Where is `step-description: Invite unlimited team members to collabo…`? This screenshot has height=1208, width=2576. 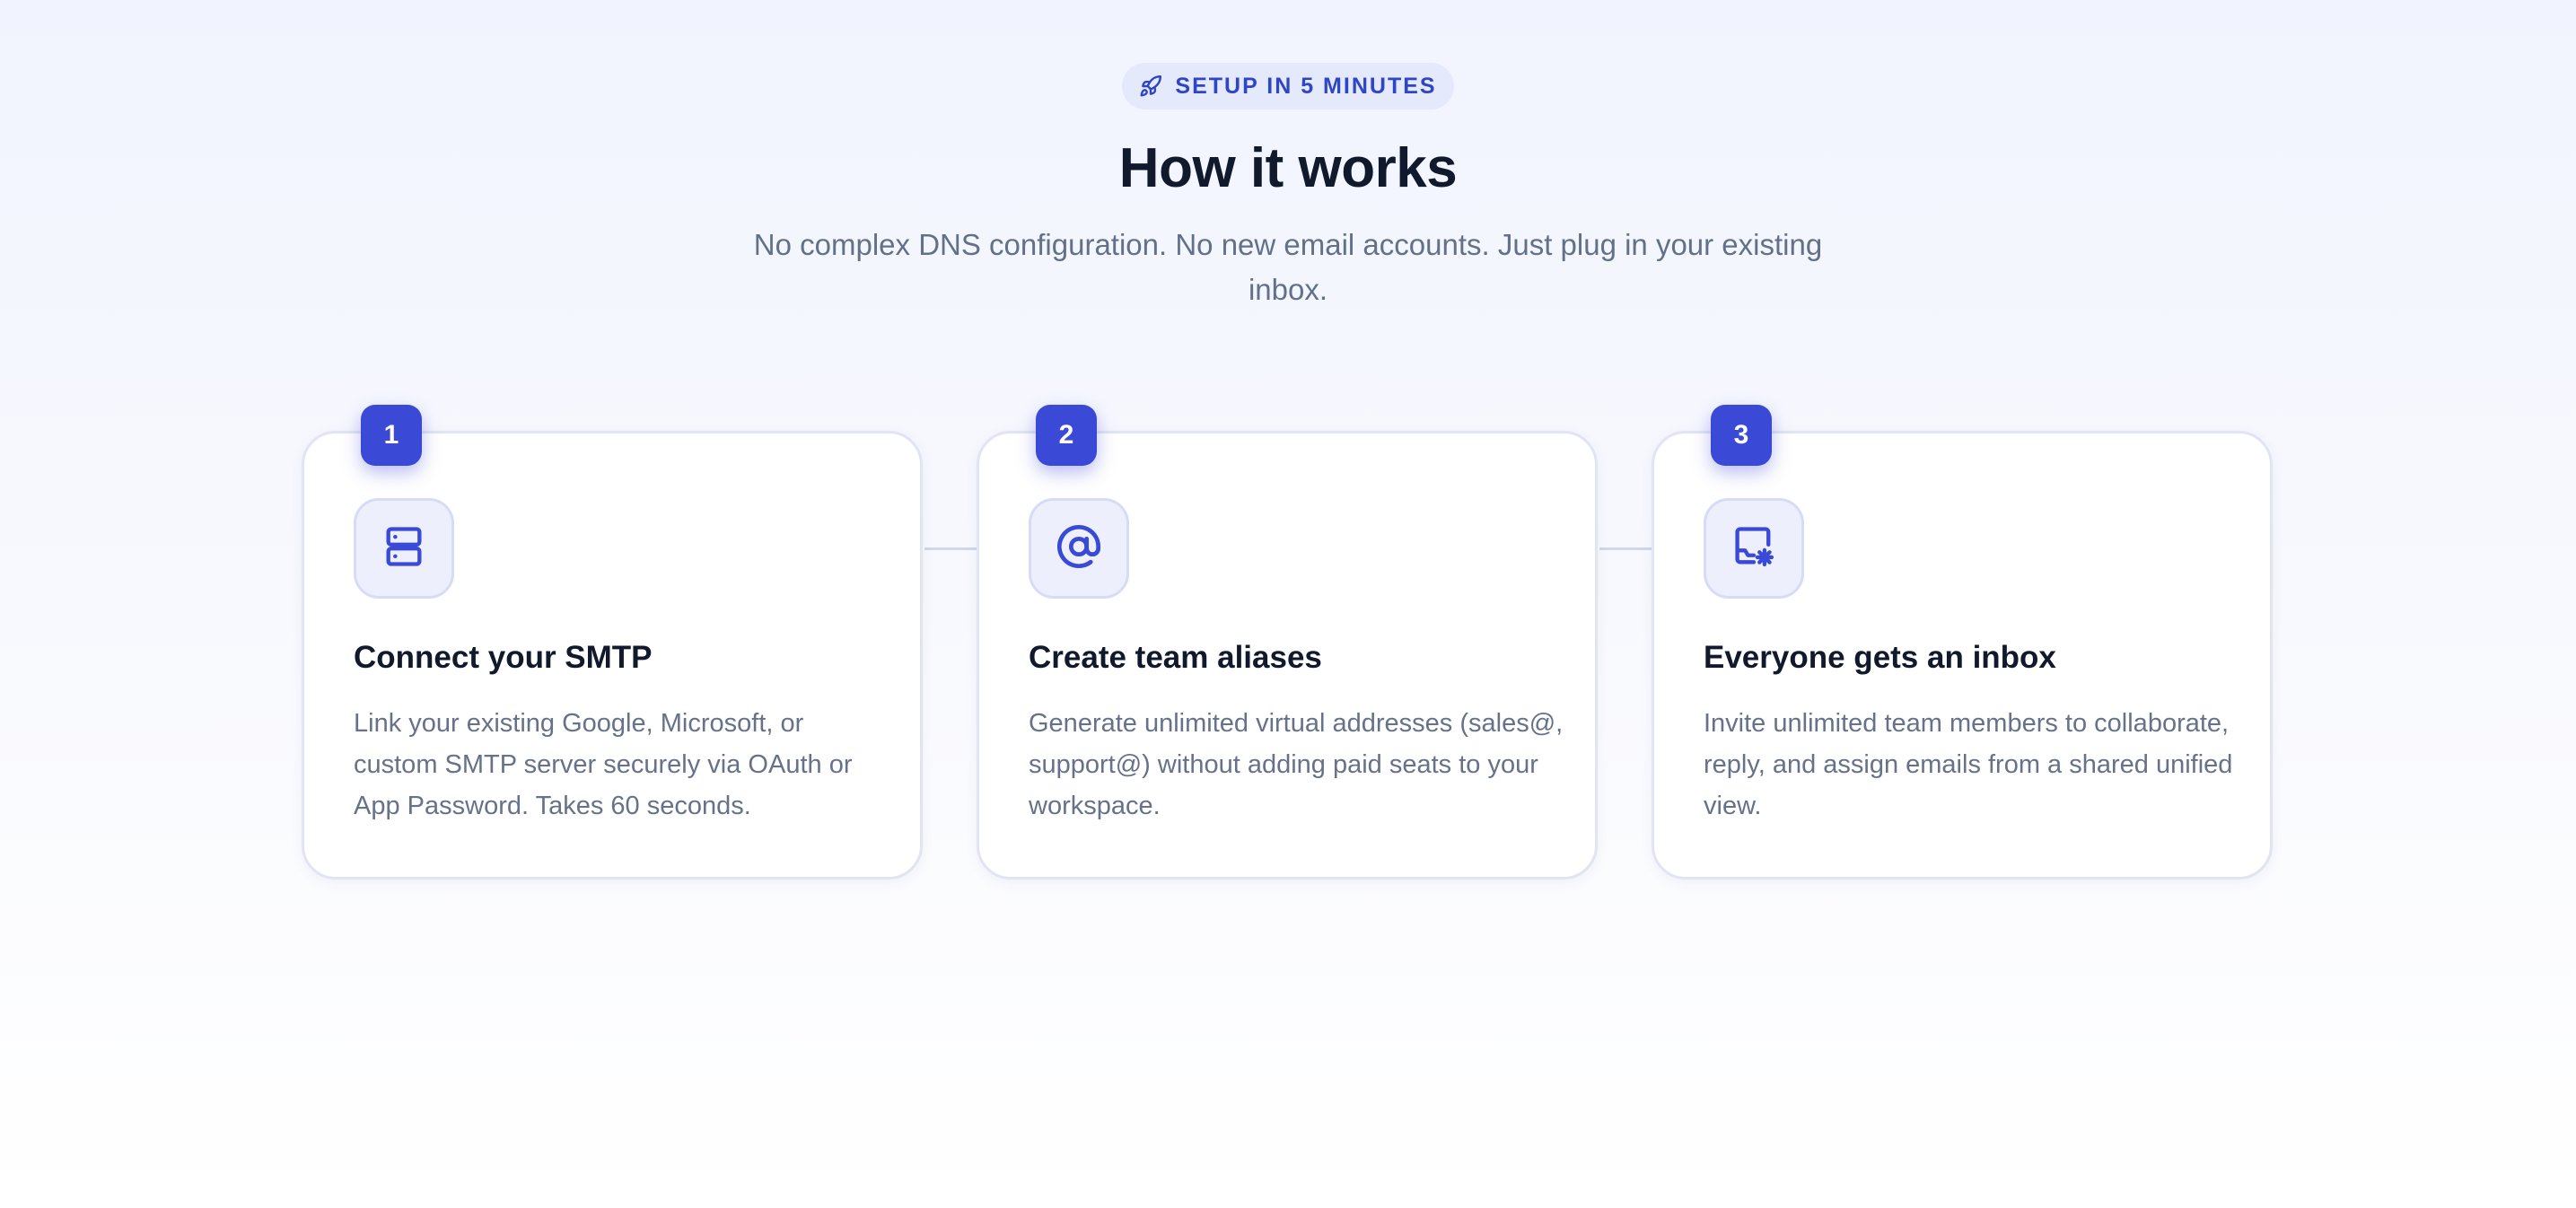 step-description: Invite unlimited team members to collabo… is located at coordinates (1968, 765).